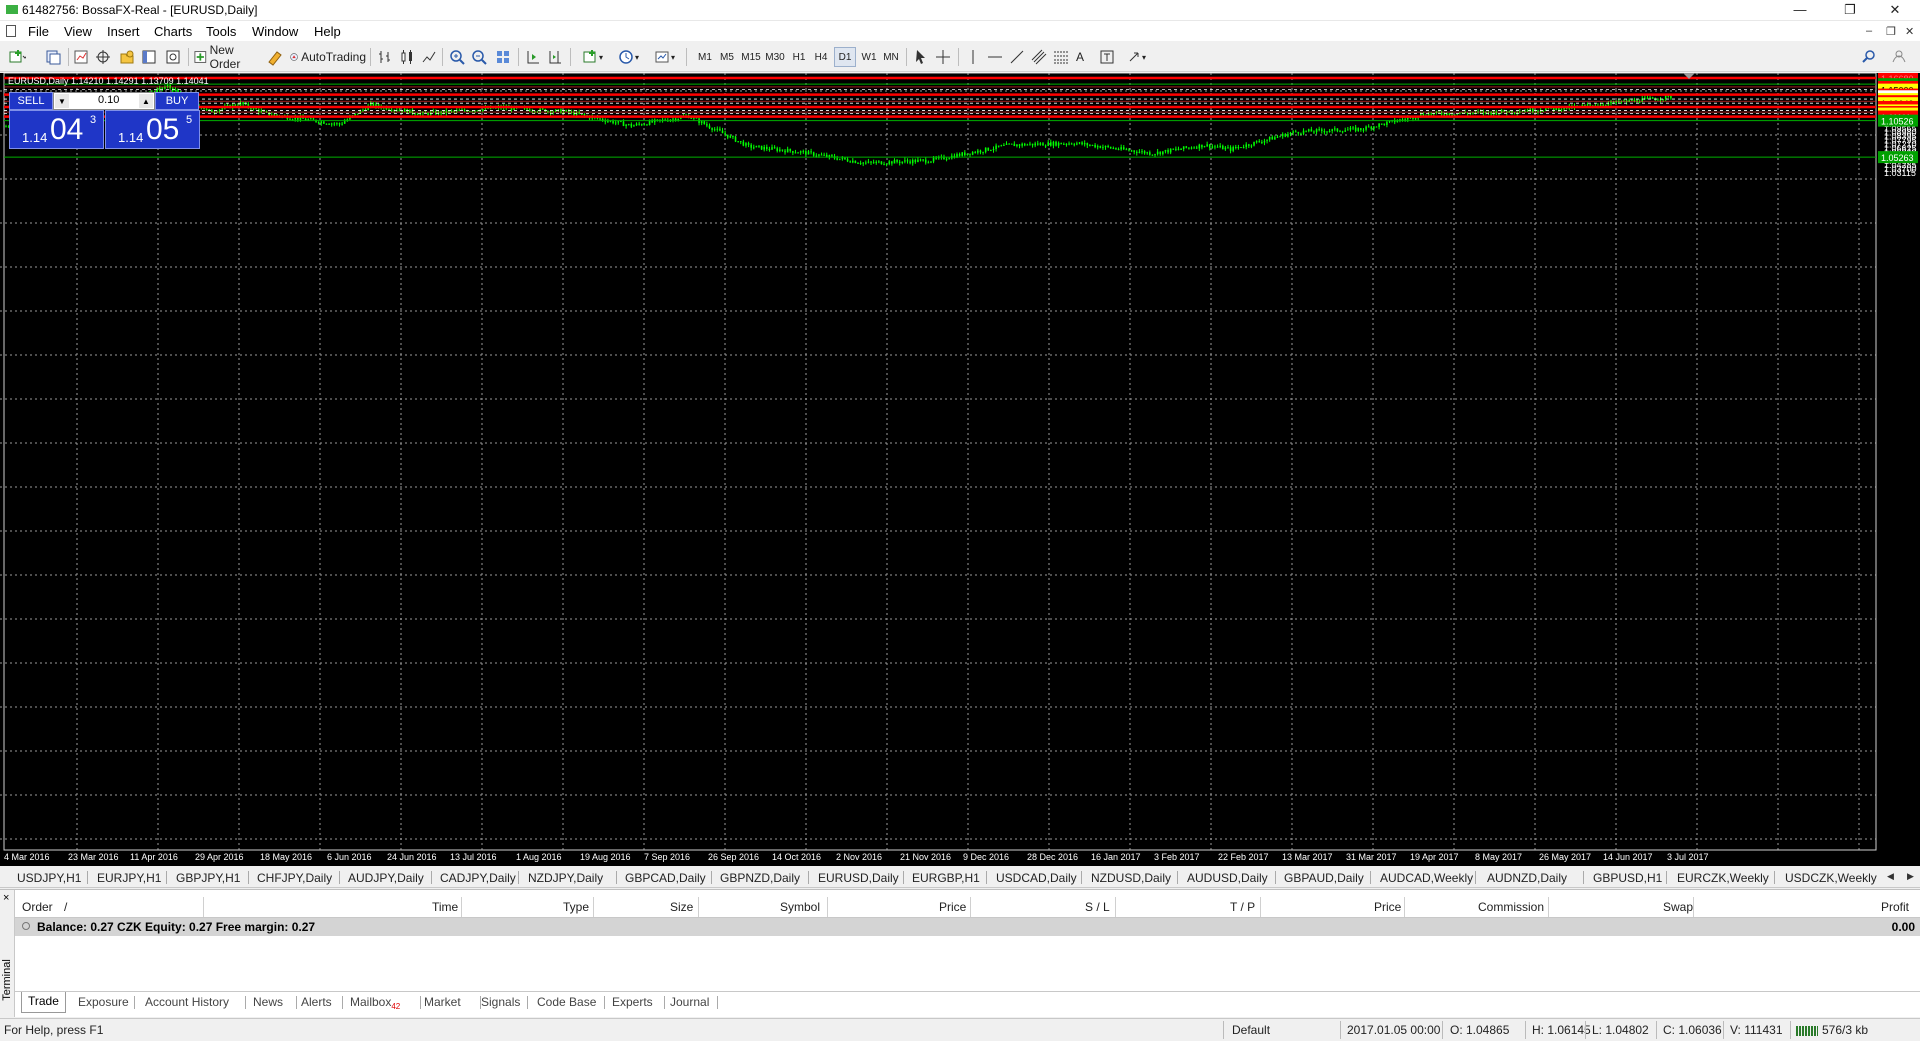 The image size is (1920, 1041). Describe the element at coordinates (858, 878) in the screenshot. I see `chart-tab-eurusd-daily: EURUSD,Daily` at that location.